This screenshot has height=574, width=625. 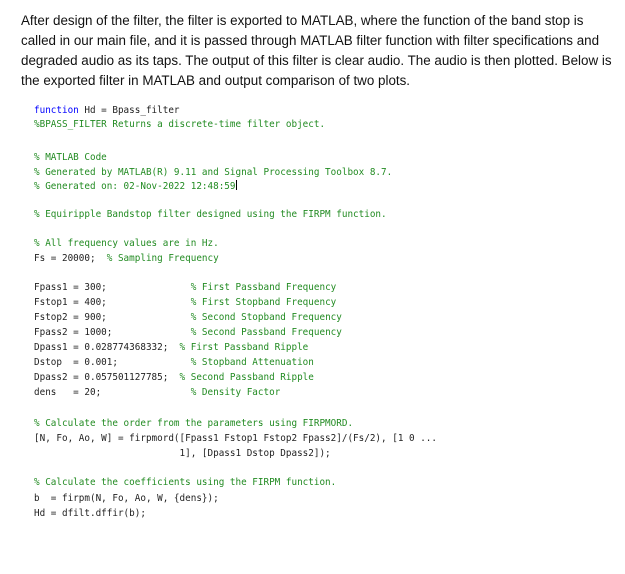 What do you see at coordinates (126, 498) in the screenshot?
I see `code-line-firpm: b = firpm(N, Fo, Ao, W, {dens});` at bounding box center [126, 498].